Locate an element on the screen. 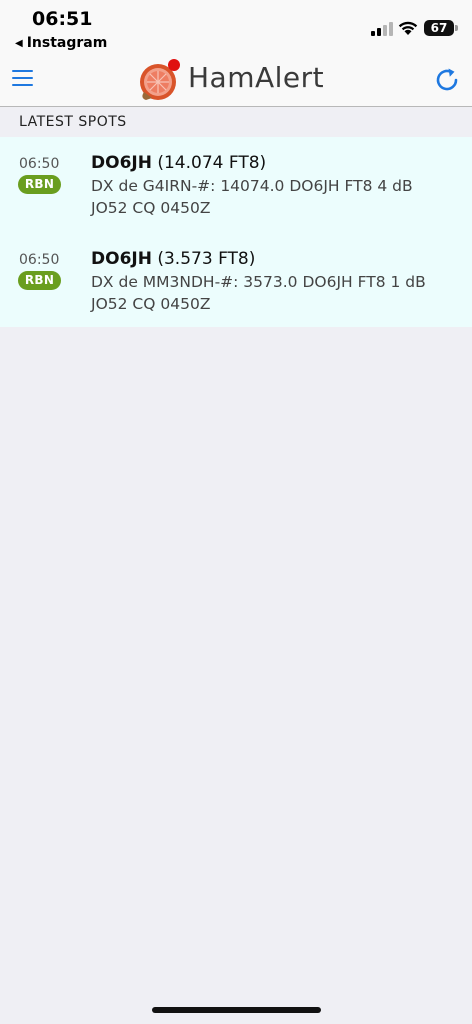 The image size is (472, 1024). spot-freq-mode: (14.074 FT8) is located at coordinates (212, 163).